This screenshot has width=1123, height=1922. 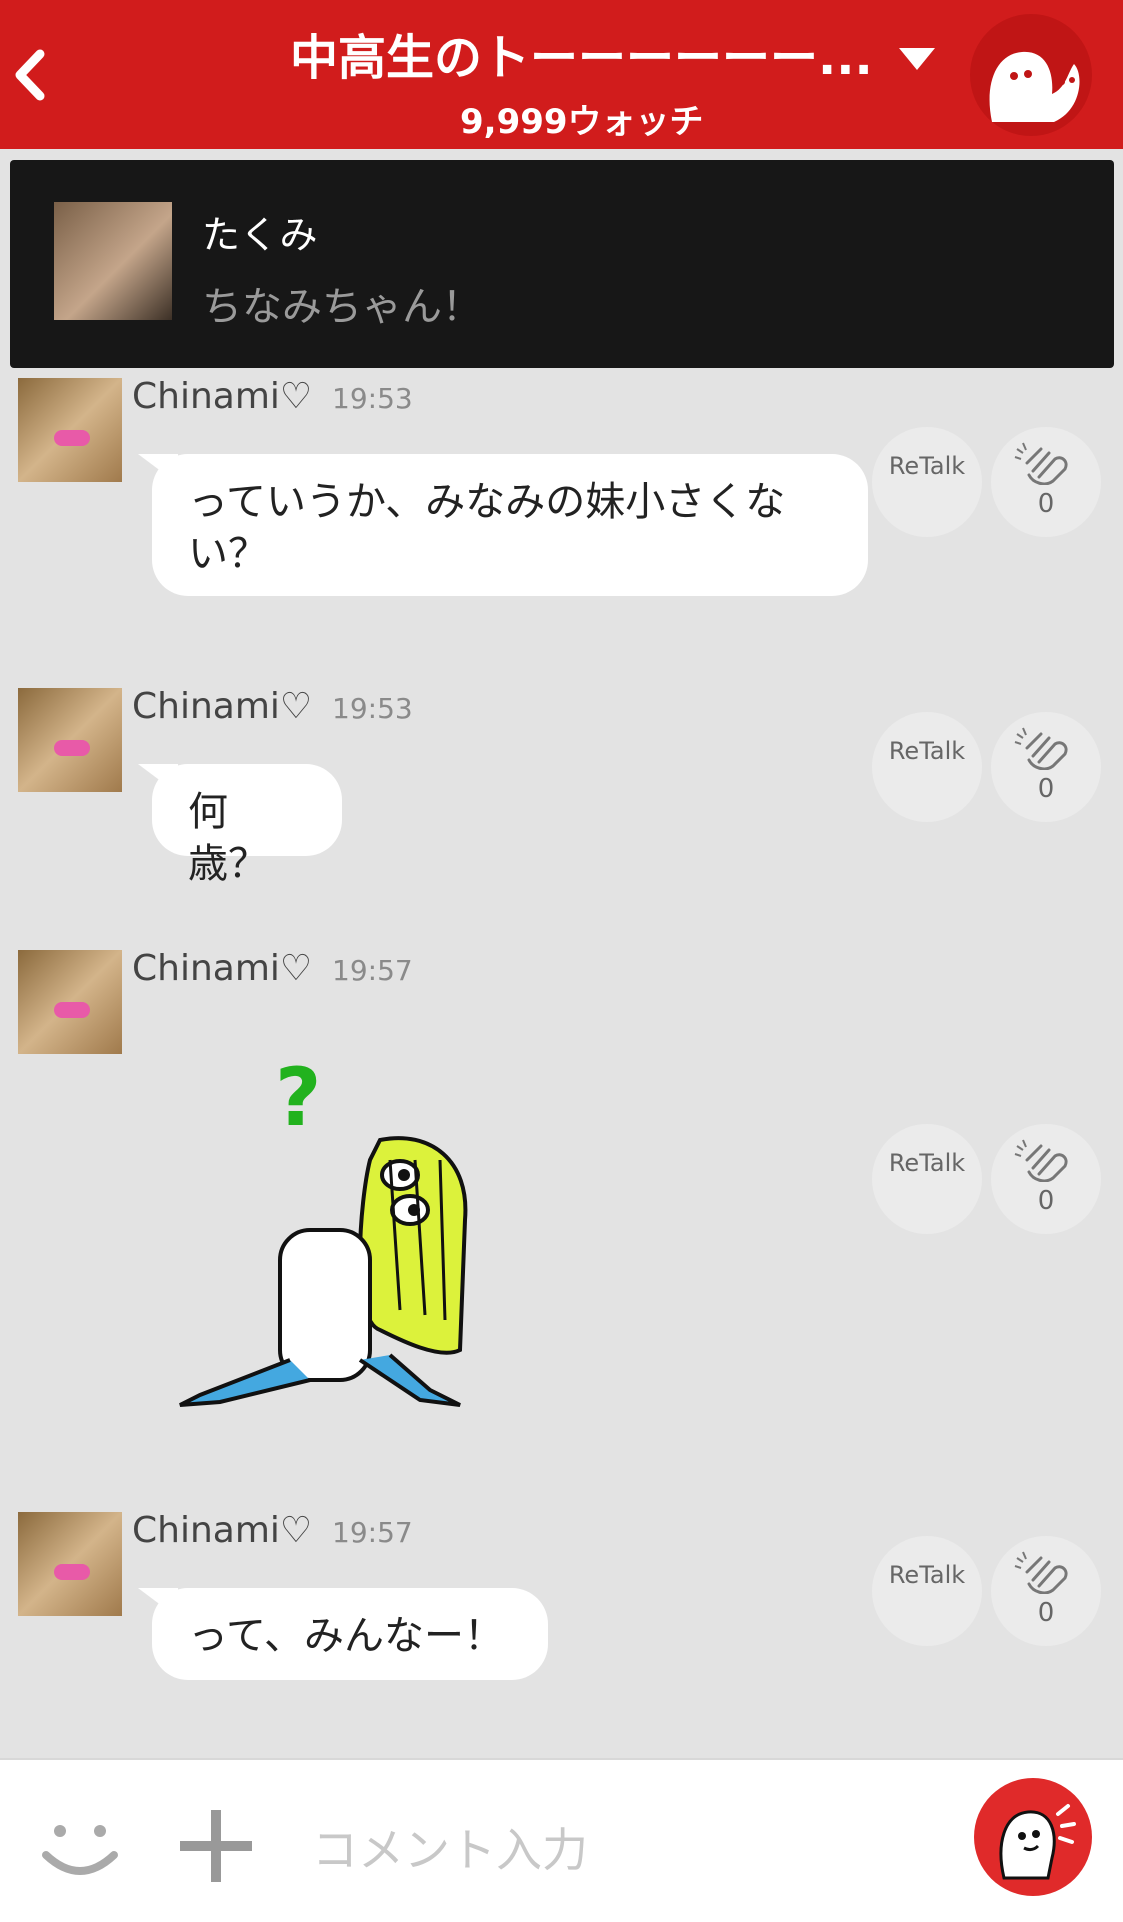 I want to click on notification-avatar, so click(x=113, y=261).